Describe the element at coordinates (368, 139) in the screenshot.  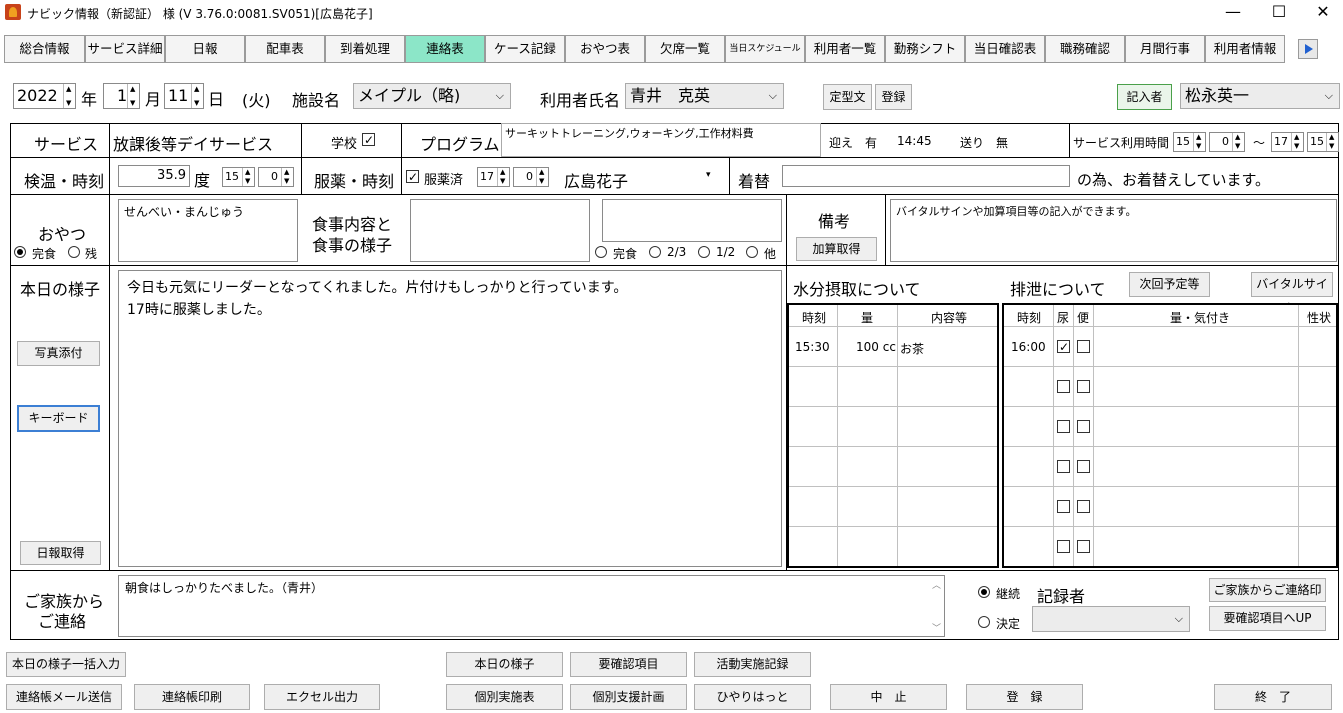
I see `school-checkbox` at that location.